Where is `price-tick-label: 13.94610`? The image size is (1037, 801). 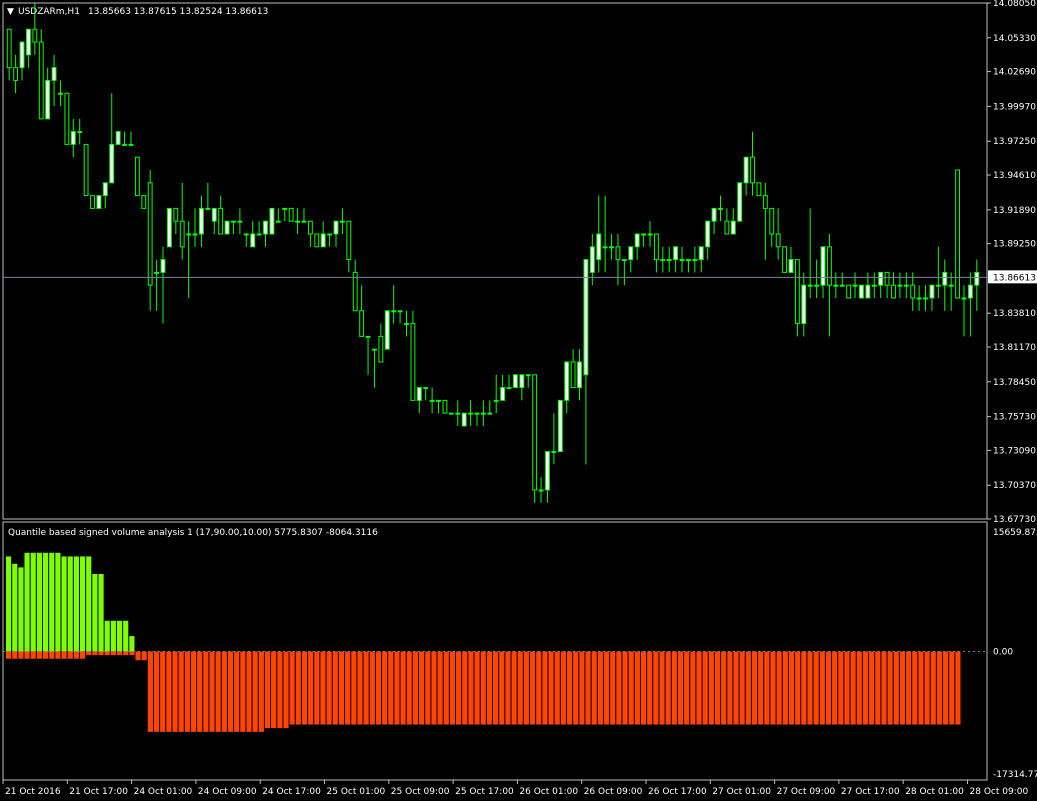 price-tick-label: 13.94610 is located at coordinates (1014, 176).